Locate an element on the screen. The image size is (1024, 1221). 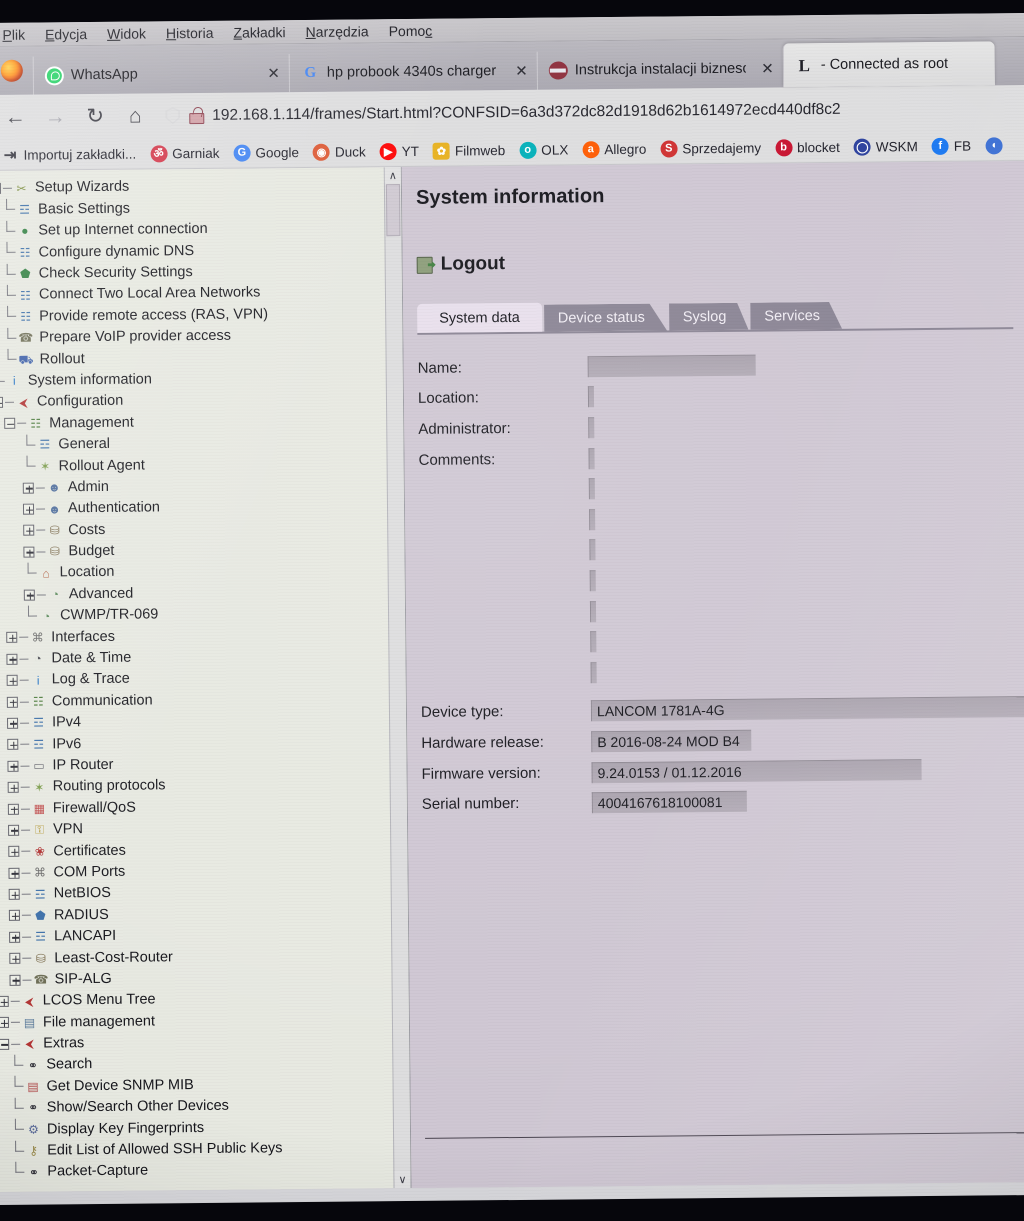
bookmark-duck: ◉ Duck is located at coordinates (339, 152).